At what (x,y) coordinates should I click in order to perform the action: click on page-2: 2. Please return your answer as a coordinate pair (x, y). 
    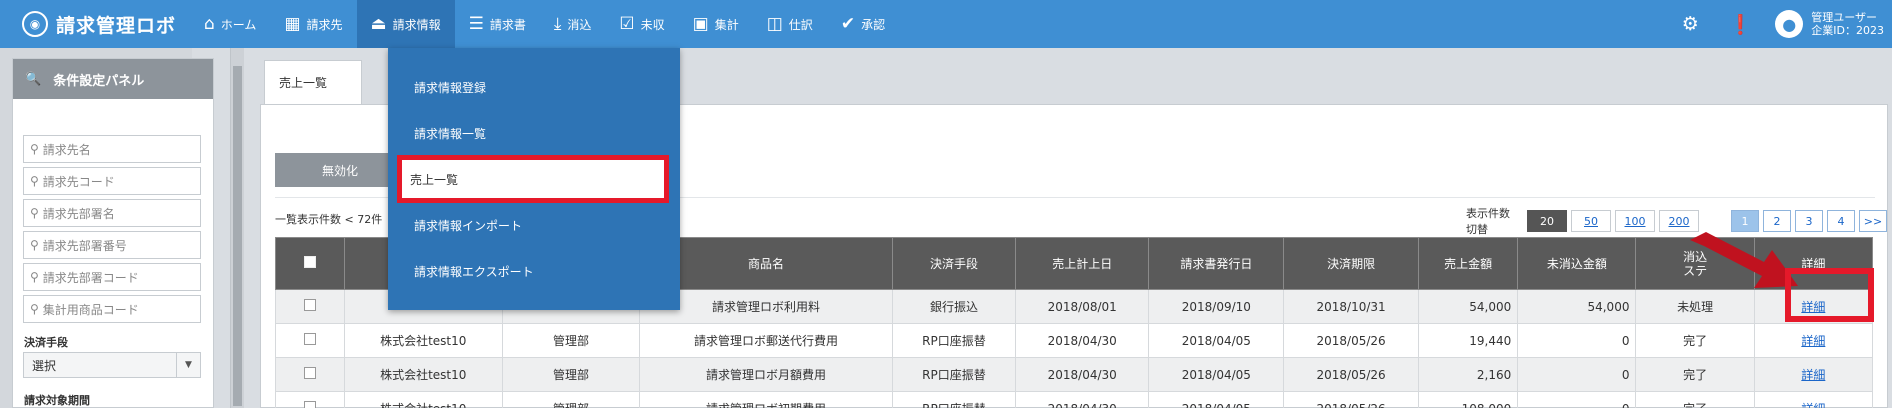
    Looking at the image, I should click on (1777, 221).